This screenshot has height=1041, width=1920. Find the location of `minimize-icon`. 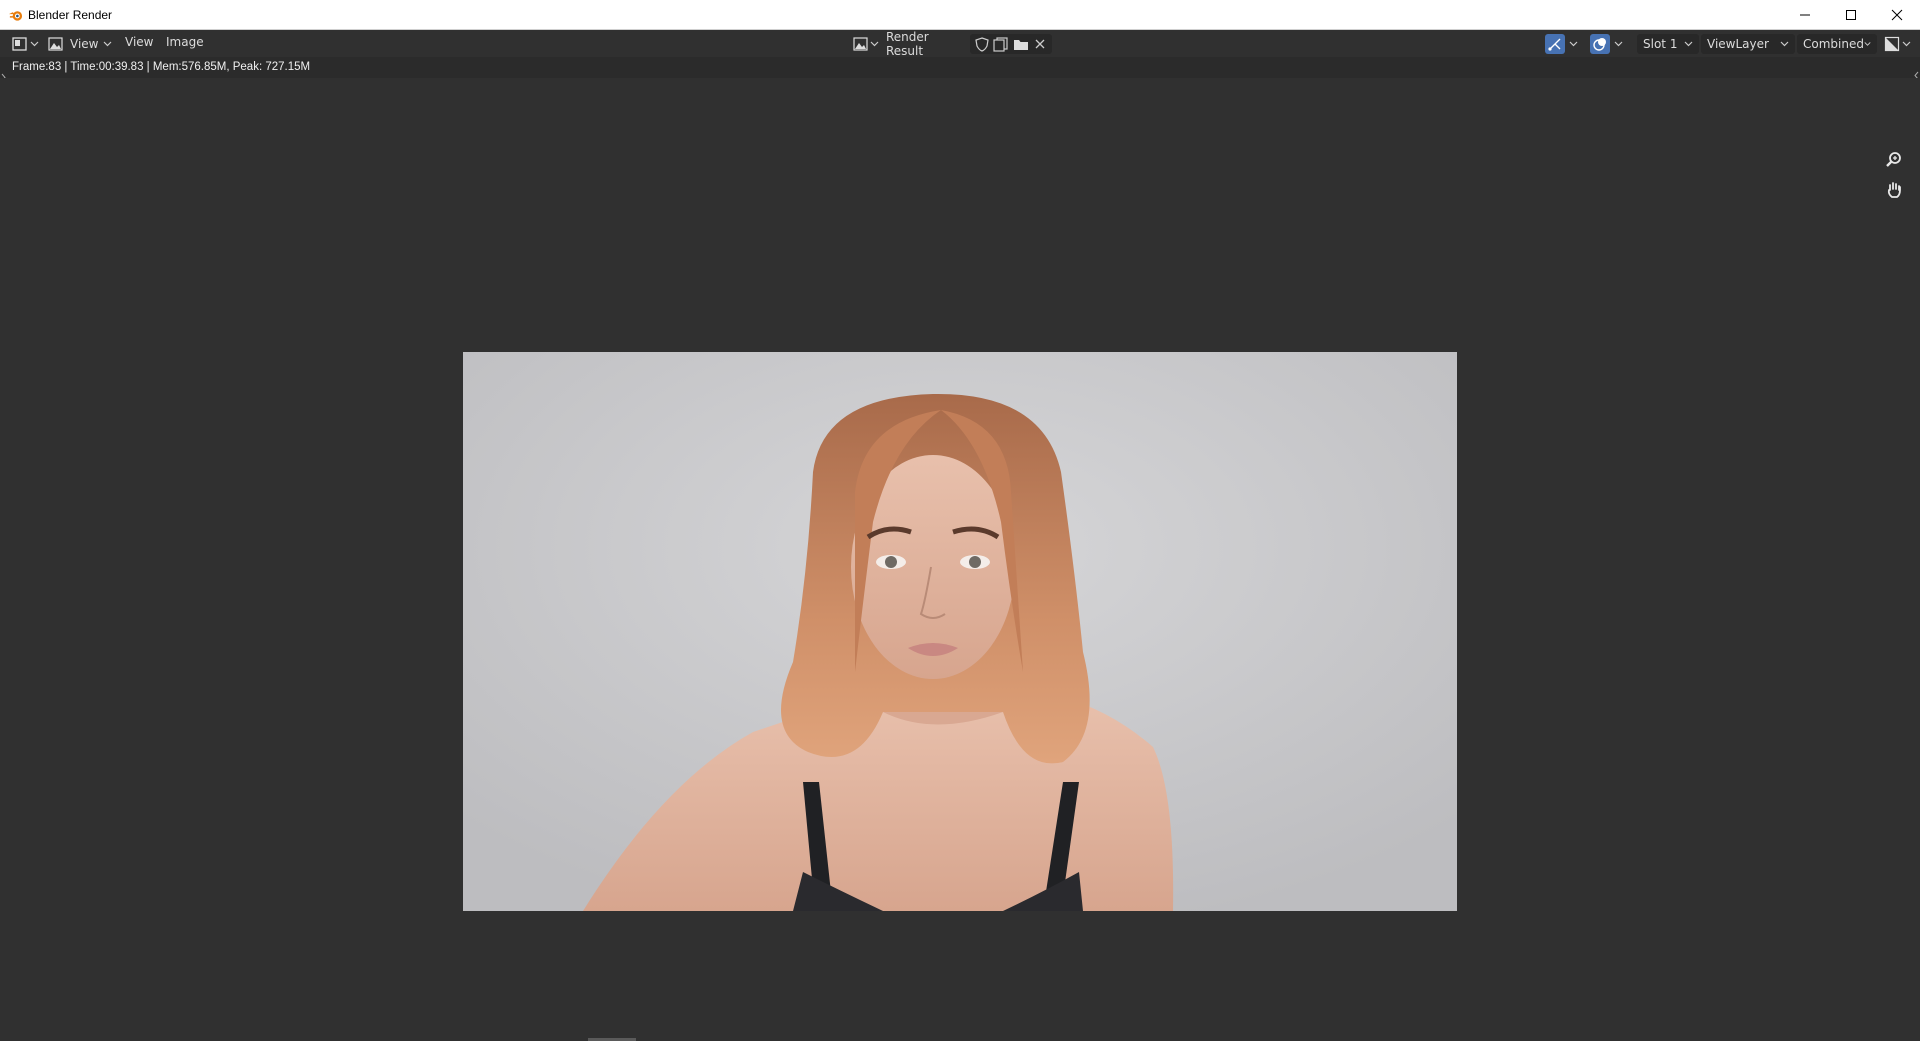

minimize-icon is located at coordinates (1805, 15).